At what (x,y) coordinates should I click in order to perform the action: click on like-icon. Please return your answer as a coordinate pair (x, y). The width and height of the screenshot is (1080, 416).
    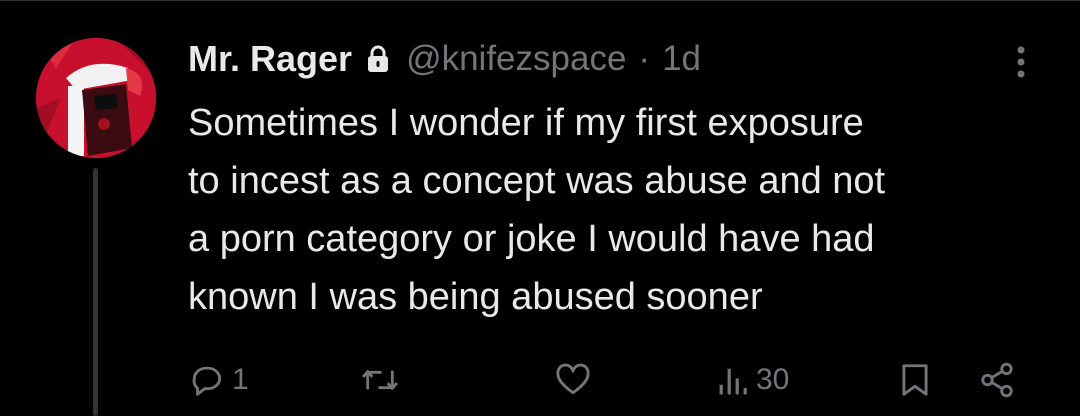
    Looking at the image, I should click on (573, 380).